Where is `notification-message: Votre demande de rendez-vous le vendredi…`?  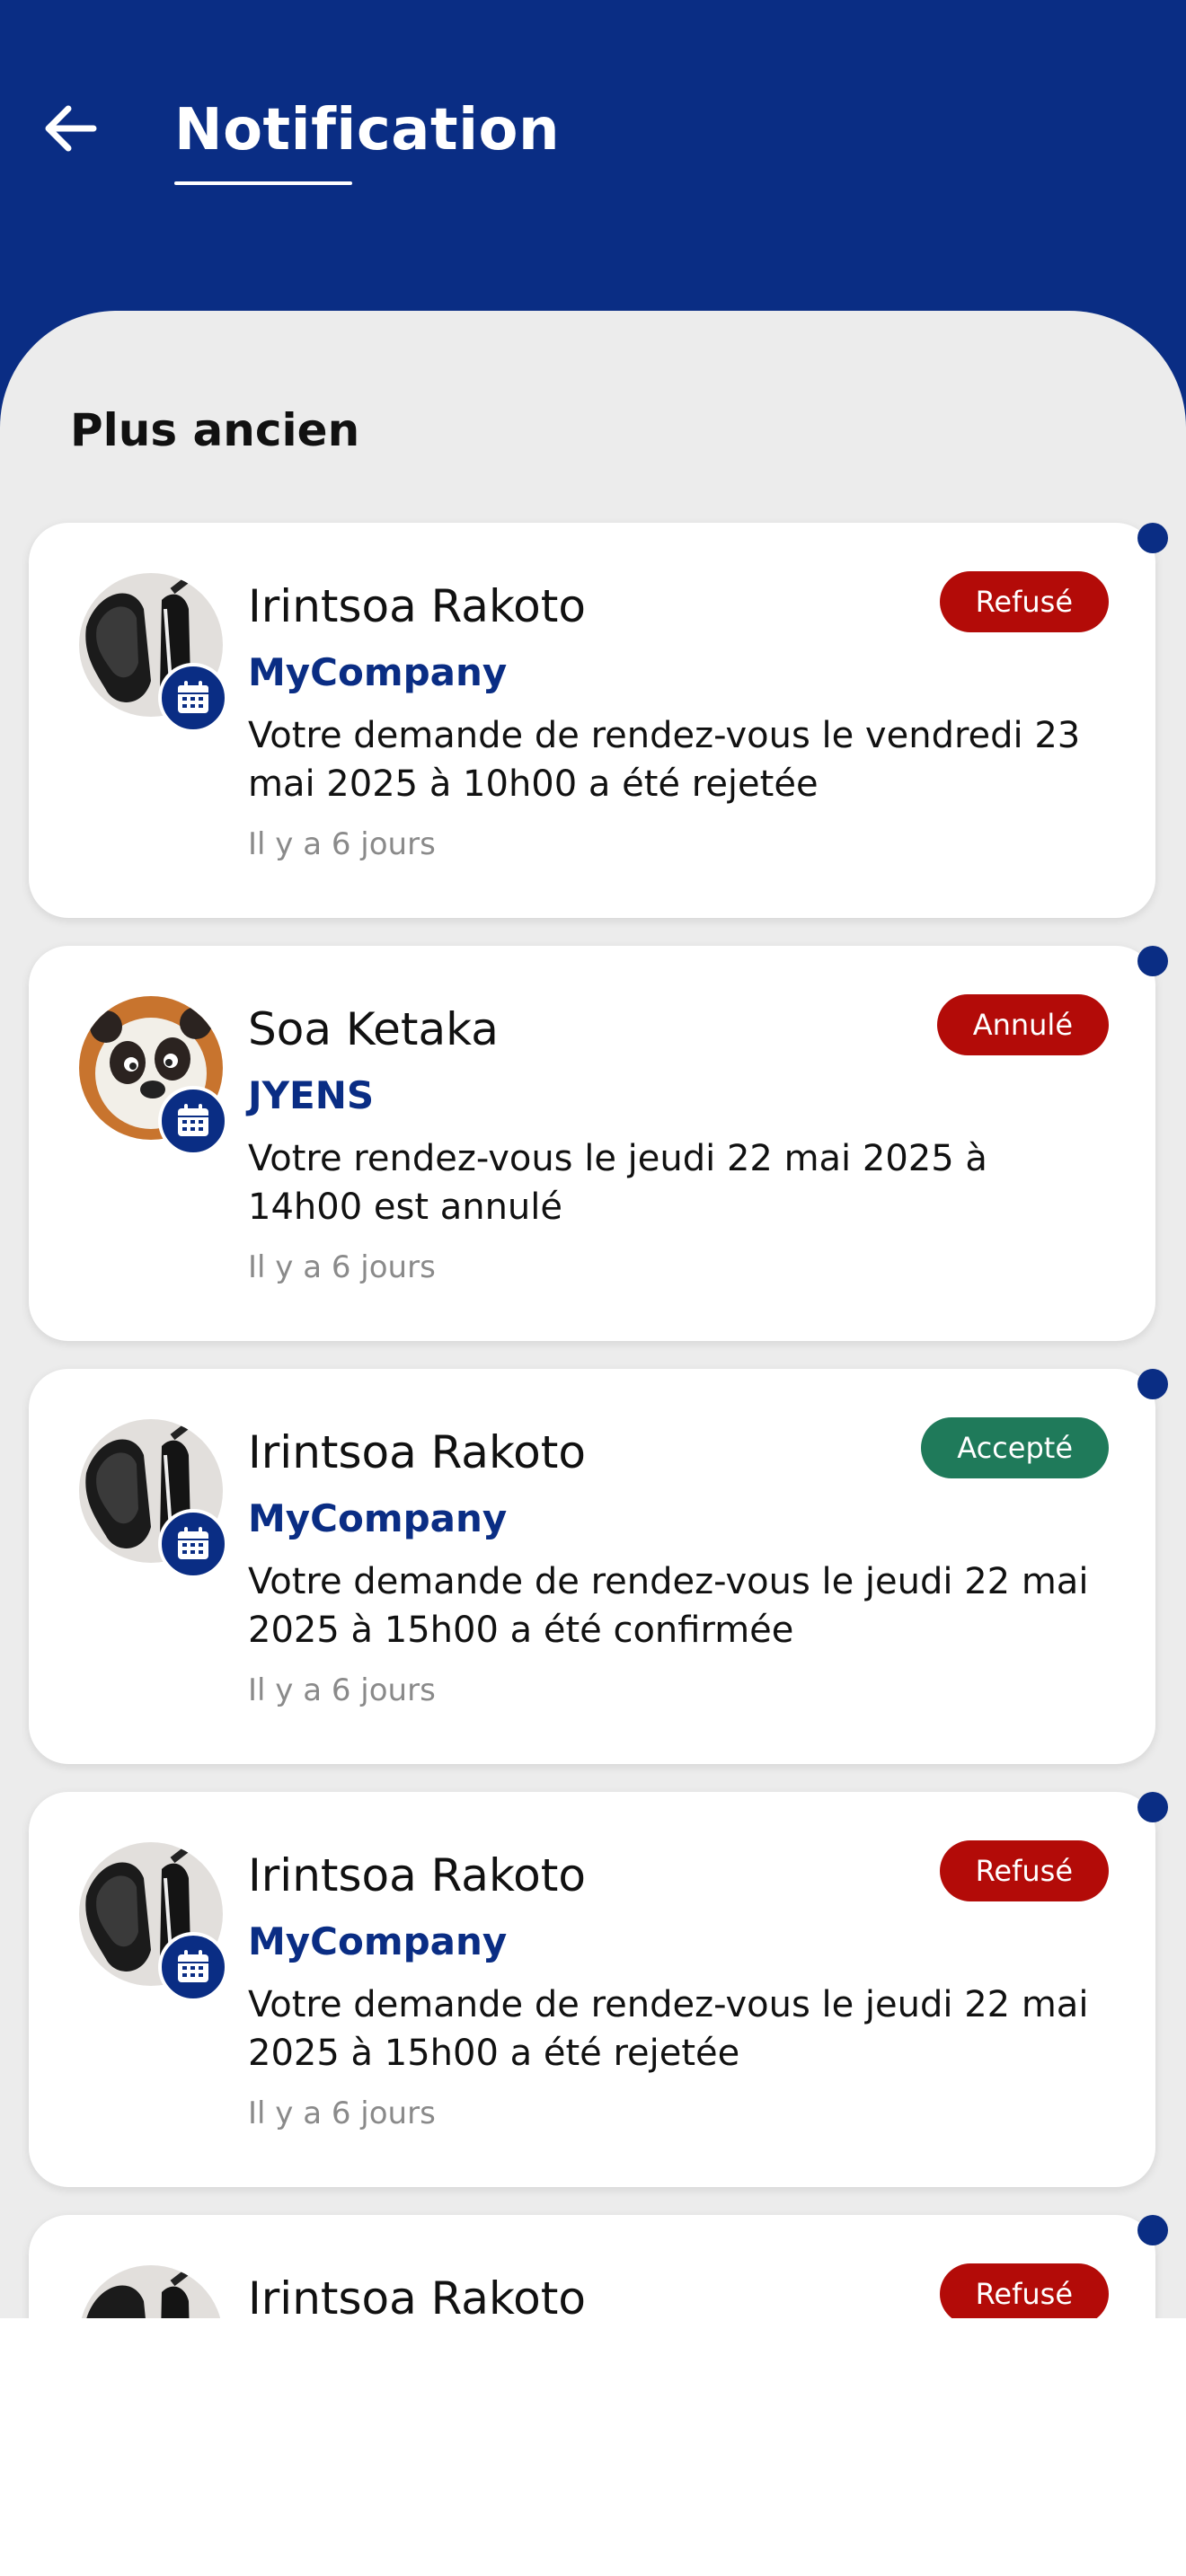
notification-message: Votre demande de rendez-vous le vendredi… is located at coordinates (664, 760).